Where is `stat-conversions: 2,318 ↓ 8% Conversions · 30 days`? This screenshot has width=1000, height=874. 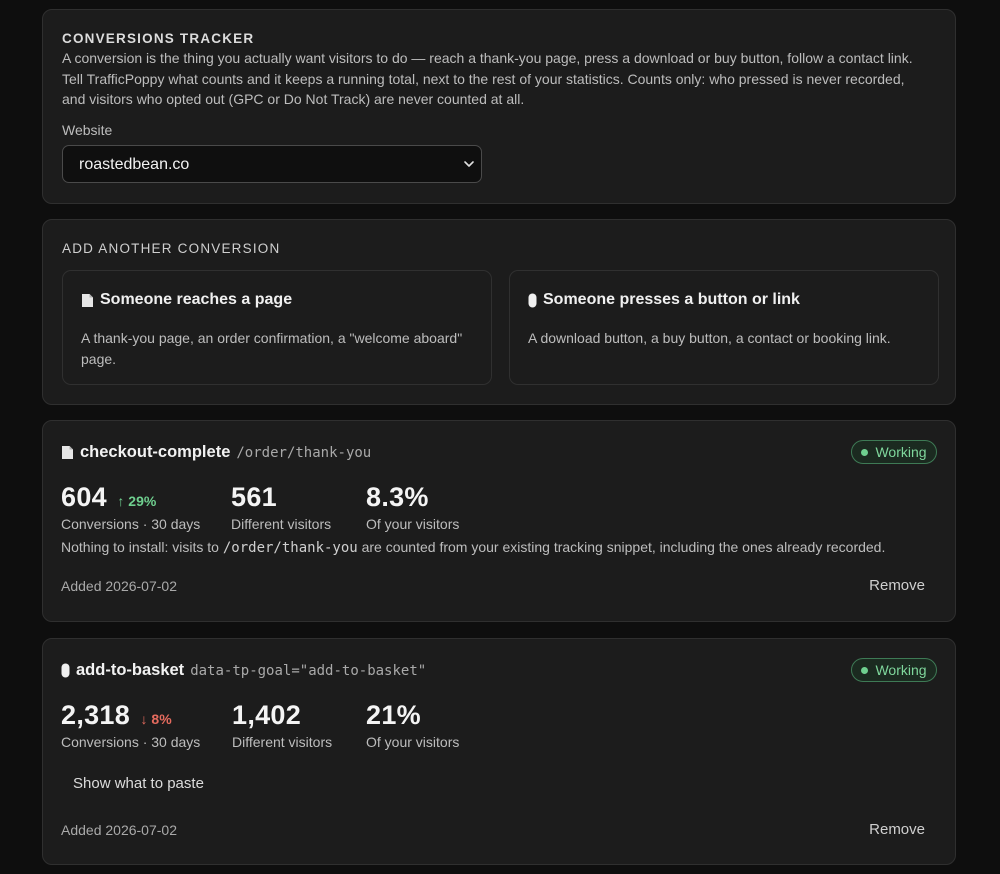 stat-conversions: 2,318 ↓ 8% Conversions · 30 days is located at coordinates (130, 725).